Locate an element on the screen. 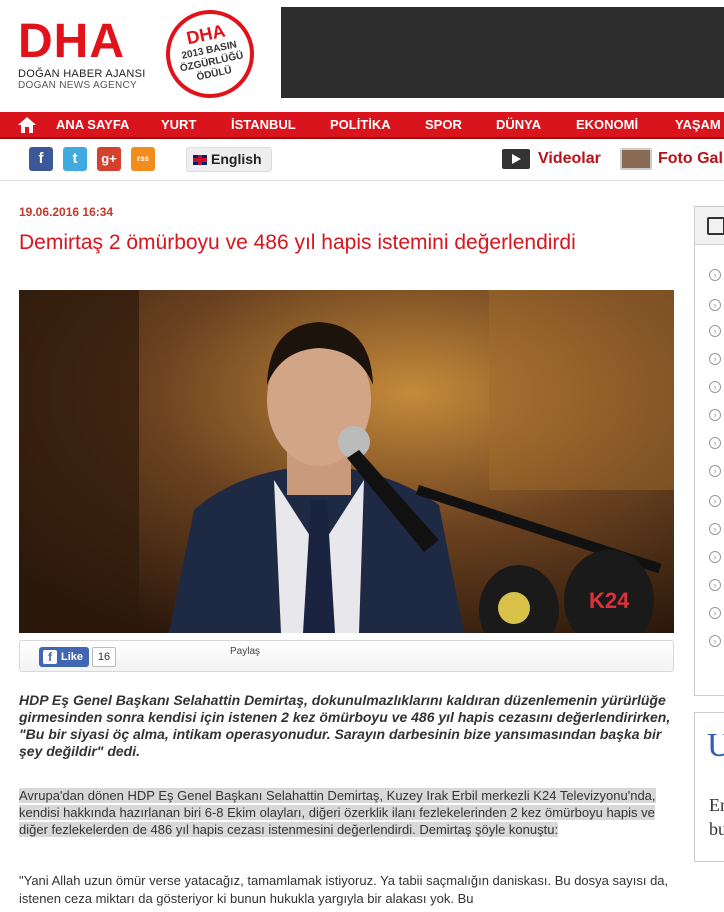 The height and width of the screenshot is (912, 724). facebook-like-button: f Like is located at coordinates (64, 657).